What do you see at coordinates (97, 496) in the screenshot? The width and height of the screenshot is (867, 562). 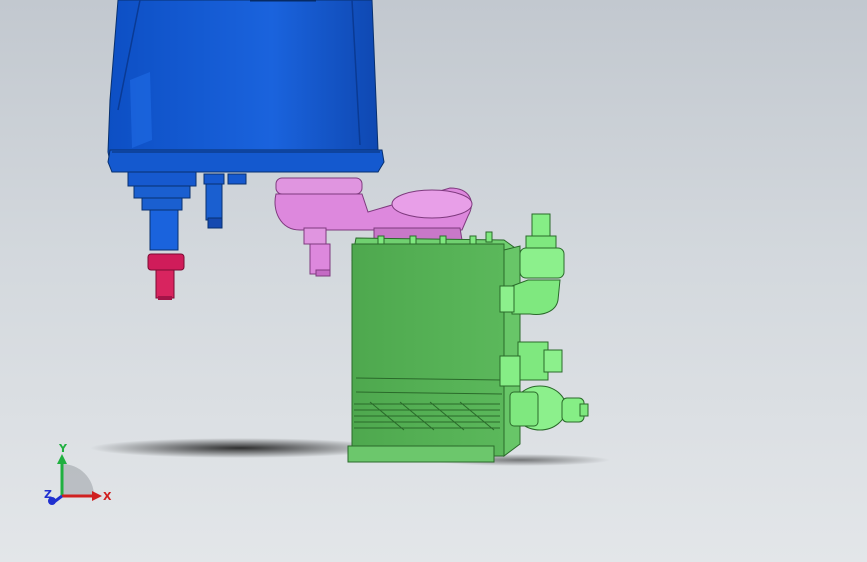 I see `x-axis-arrow` at bounding box center [97, 496].